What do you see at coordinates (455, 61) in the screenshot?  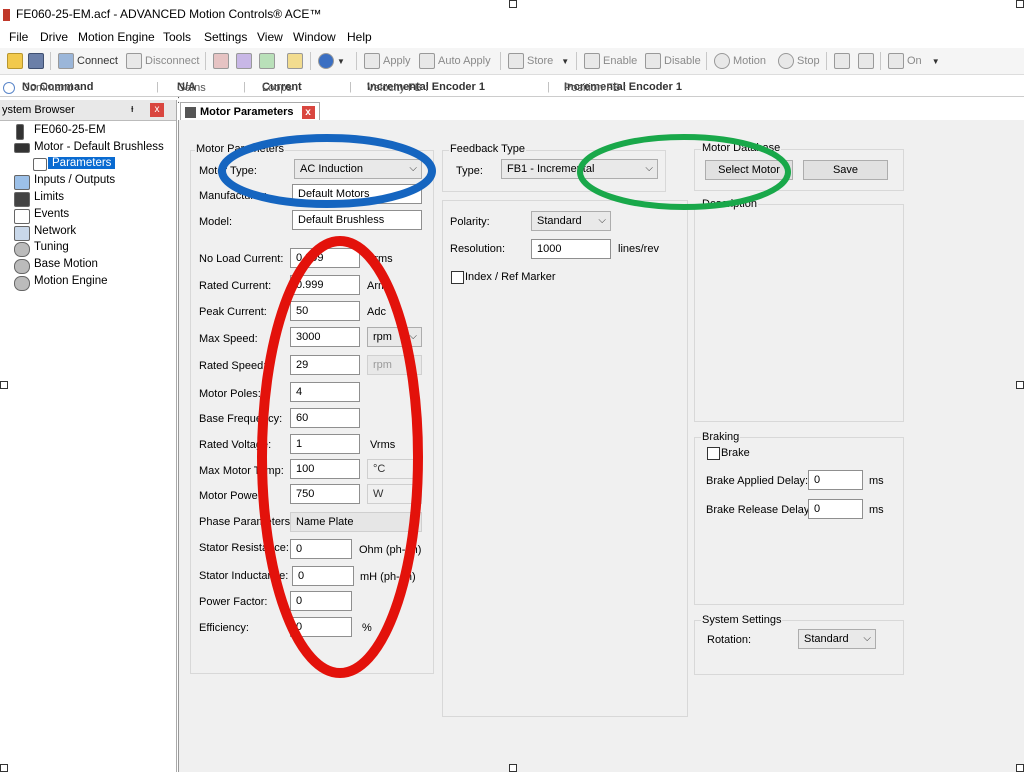 I see `auto-apply-button: Auto Apply` at bounding box center [455, 61].